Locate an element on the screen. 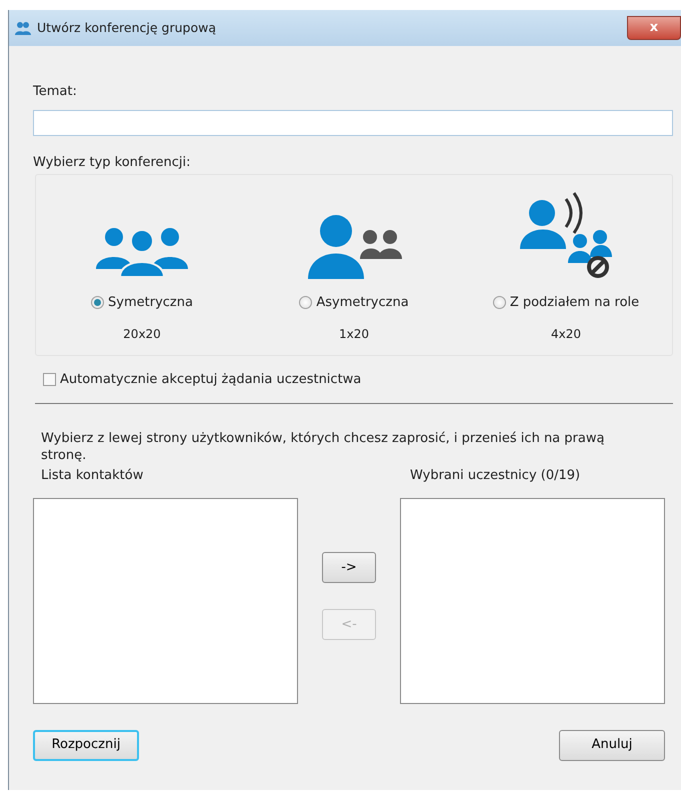 The height and width of the screenshot is (797, 681). capacity-text: 1x20 is located at coordinates (353, 334).